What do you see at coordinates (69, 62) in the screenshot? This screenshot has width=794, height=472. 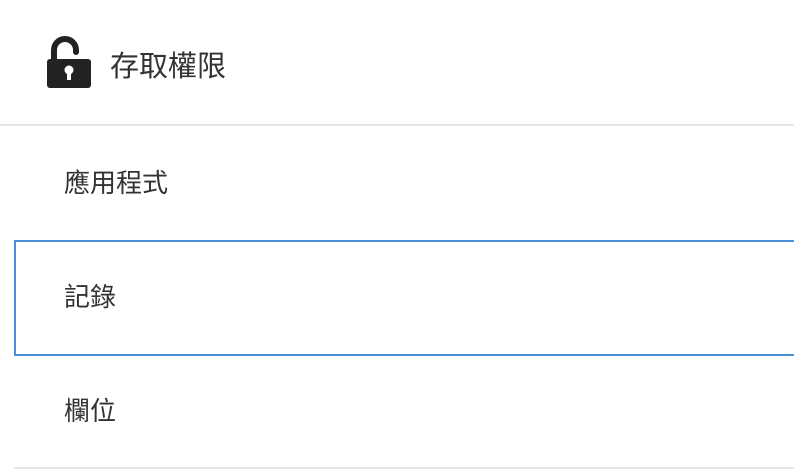 I see `unlock-icon` at bounding box center [69, 62].